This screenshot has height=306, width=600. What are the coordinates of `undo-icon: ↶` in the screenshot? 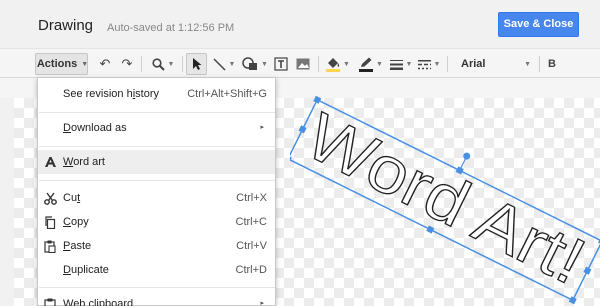 It's located at (105, 63).